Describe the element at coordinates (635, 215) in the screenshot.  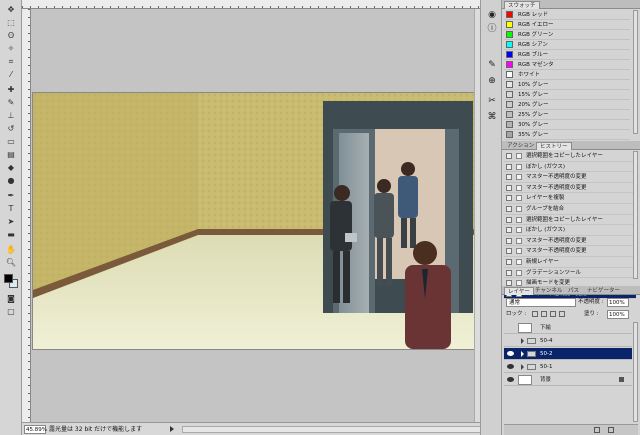
I see `history-scrollbar` at that location.